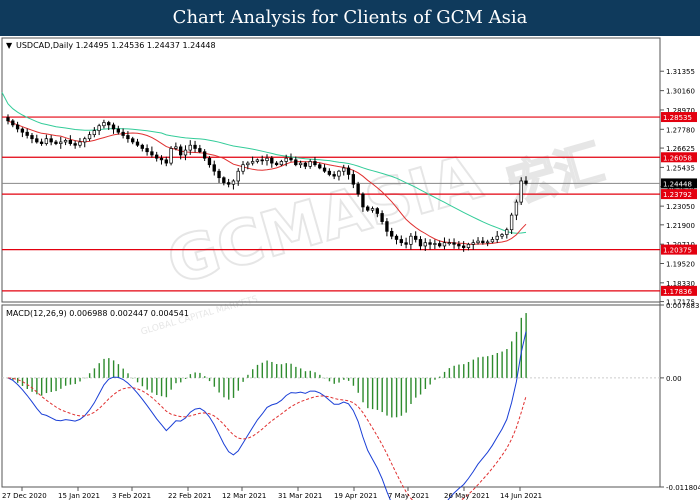 This screenshot has height=504, width=700. What do you see at coordinates (355, 496) in the screenshot?
I see `x-tick-label: 19 Apr 2021` at bounding box center [355, 496].